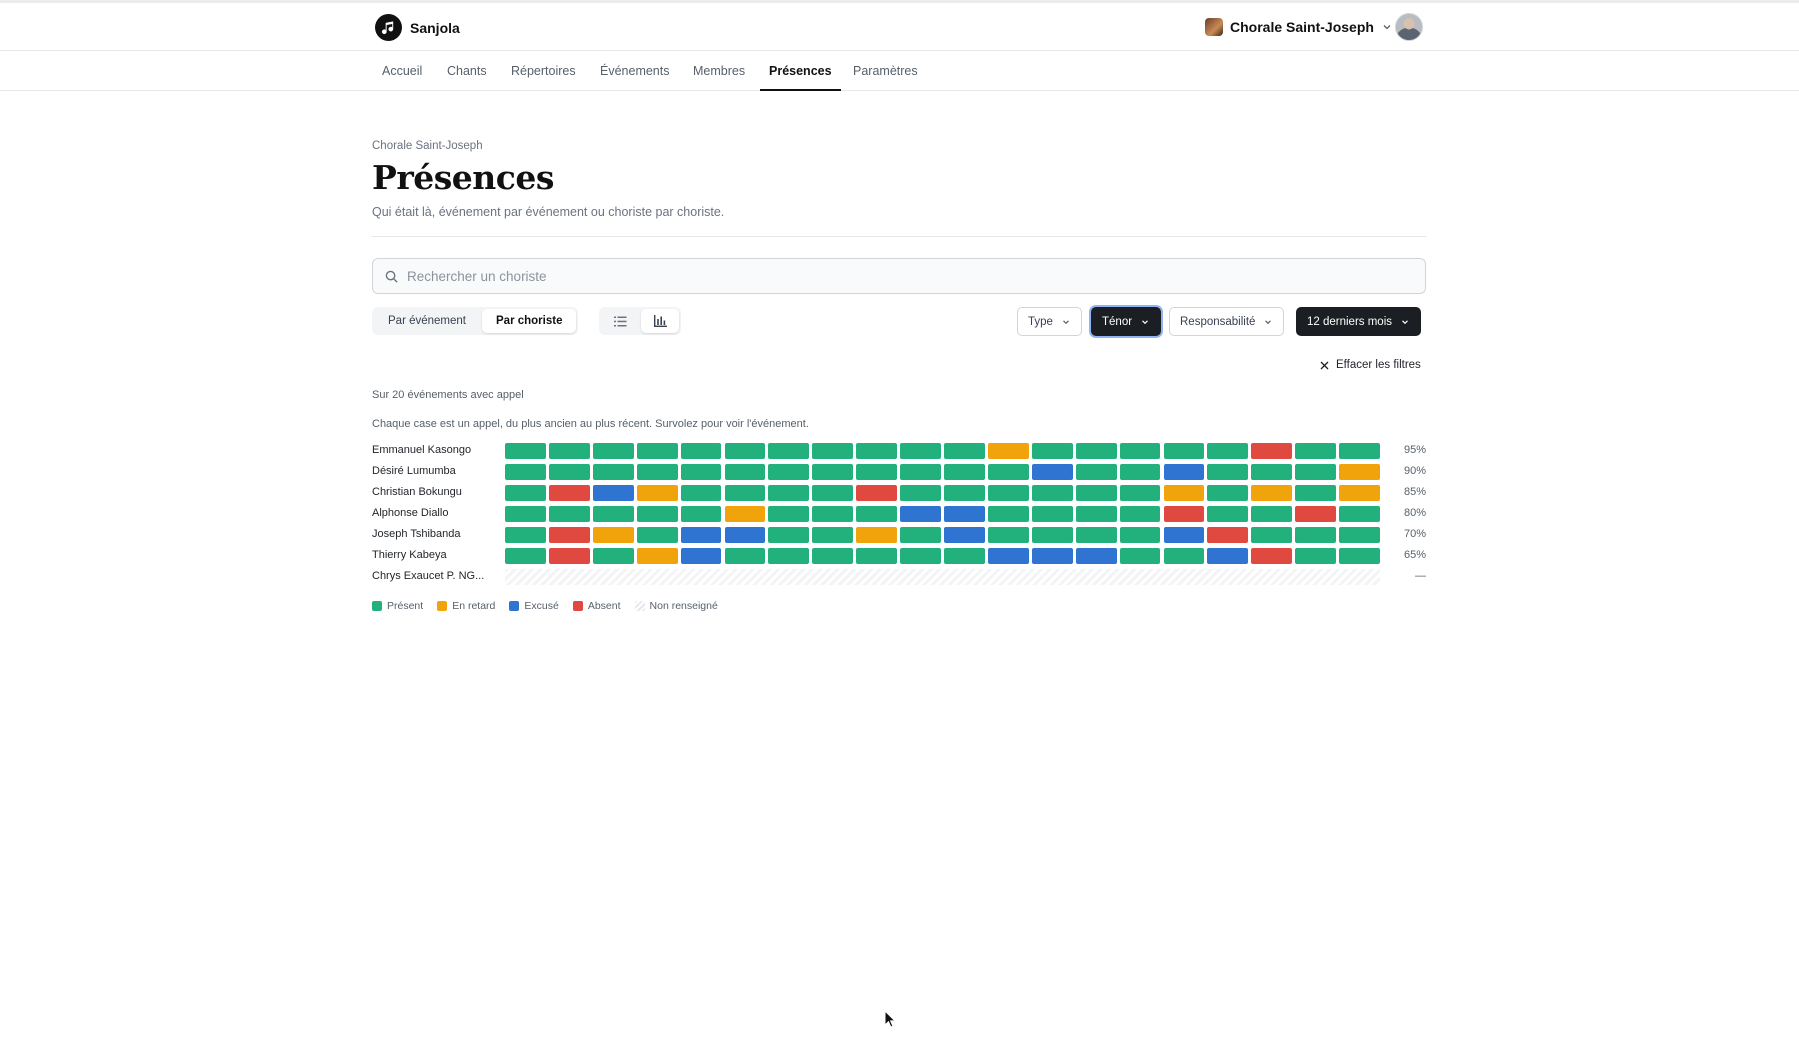  Describe the element at coordinates (435, 555) in the screenshot. I see `member-name: Thierry Kabeya` at that location.